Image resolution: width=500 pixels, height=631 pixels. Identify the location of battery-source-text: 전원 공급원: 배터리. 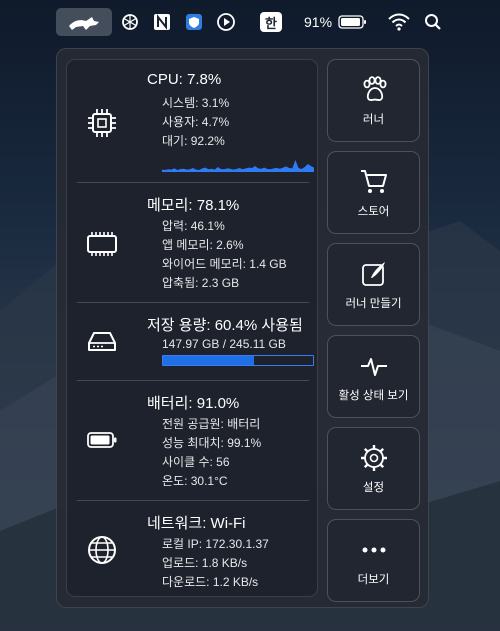
(211, 424).